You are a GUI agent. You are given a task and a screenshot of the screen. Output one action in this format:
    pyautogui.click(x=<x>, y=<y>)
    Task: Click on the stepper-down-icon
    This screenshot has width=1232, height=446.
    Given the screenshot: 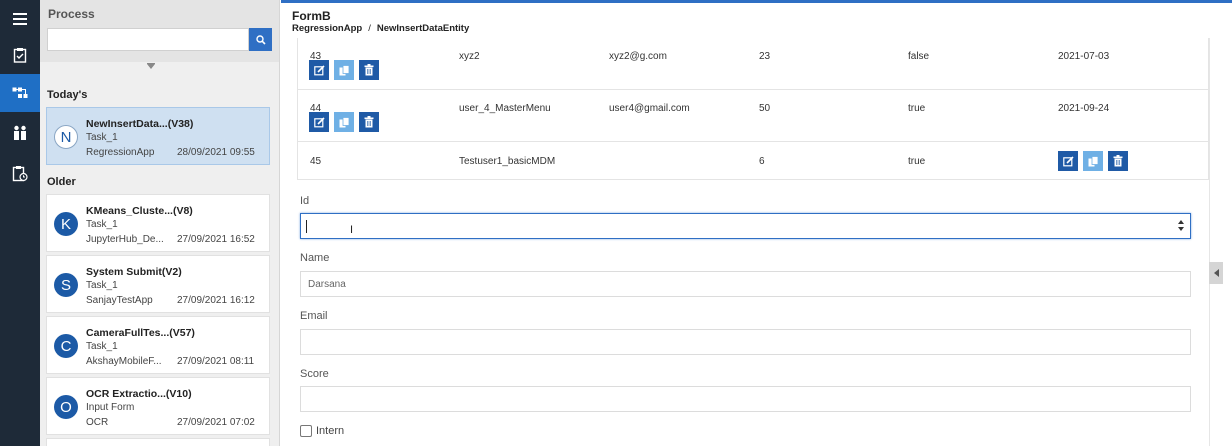 What is the action you would take?
    pyautogui.click(x=1181, y=229)
    